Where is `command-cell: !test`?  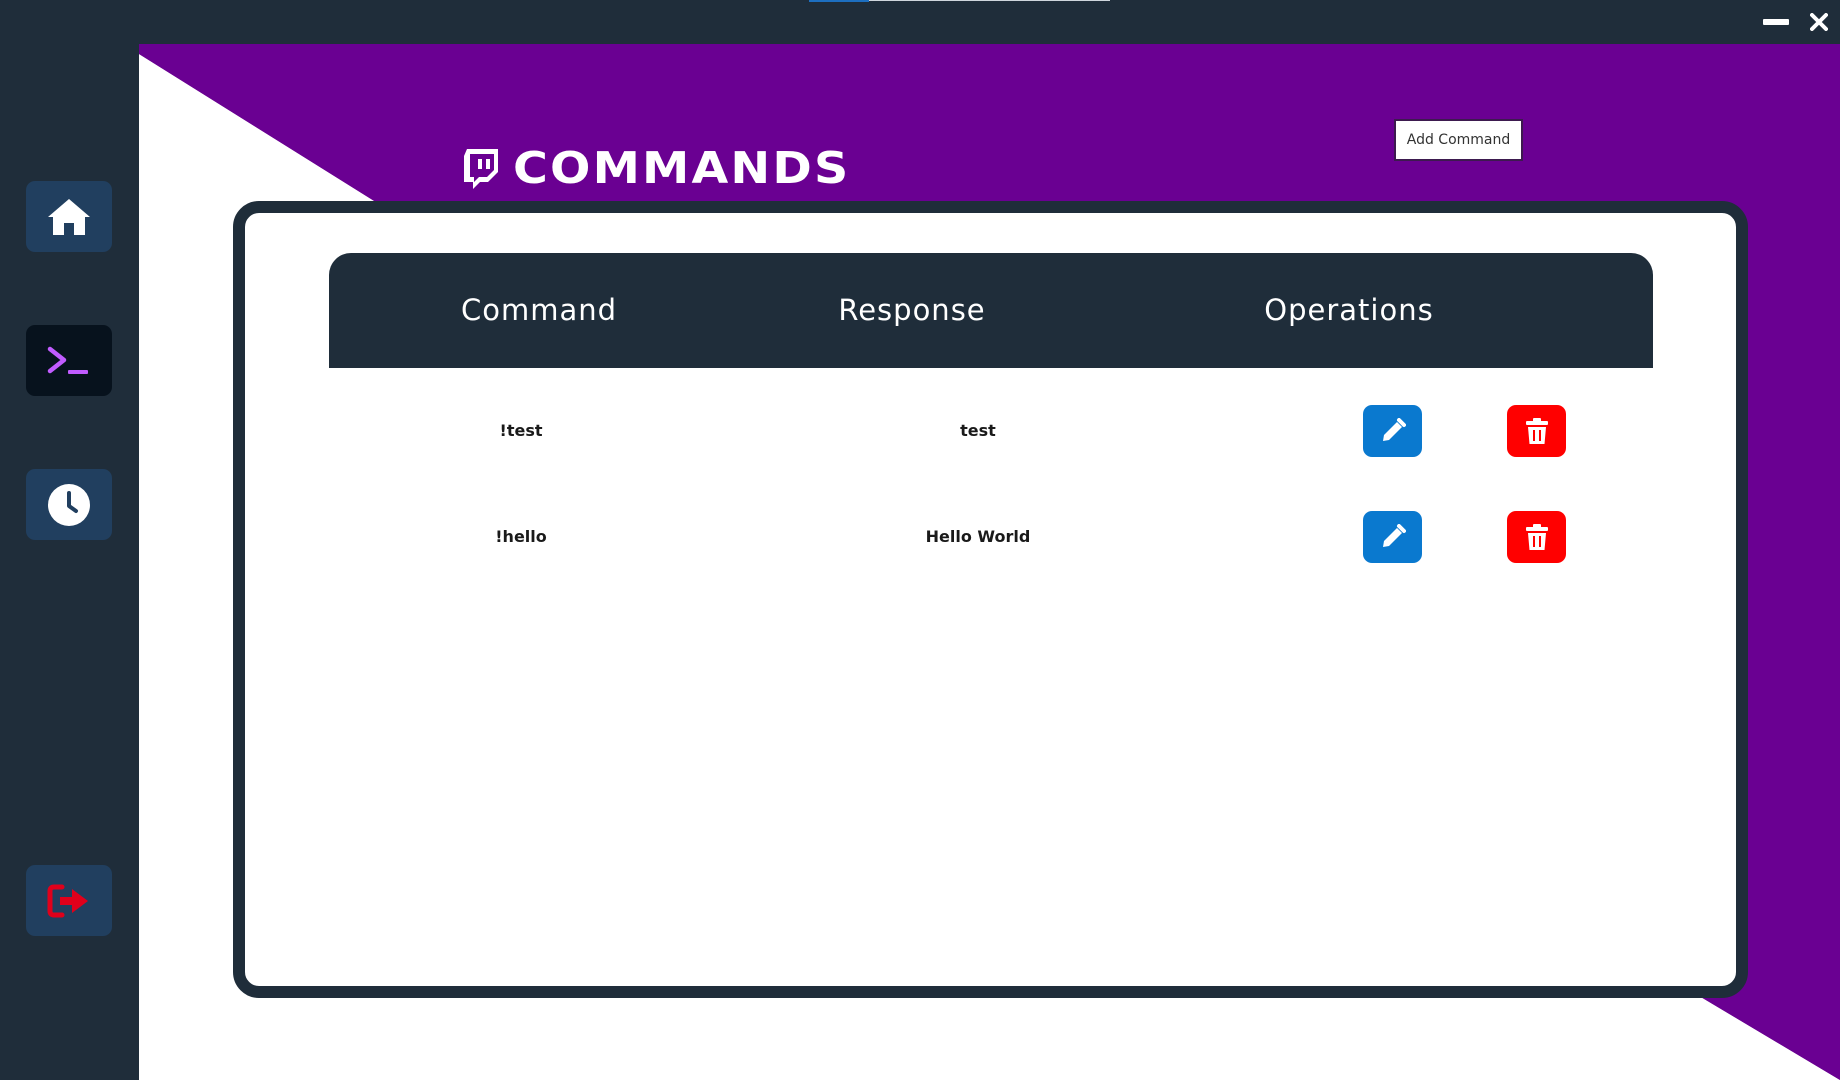
command-cell: !test is located at coordinates (521, 430).